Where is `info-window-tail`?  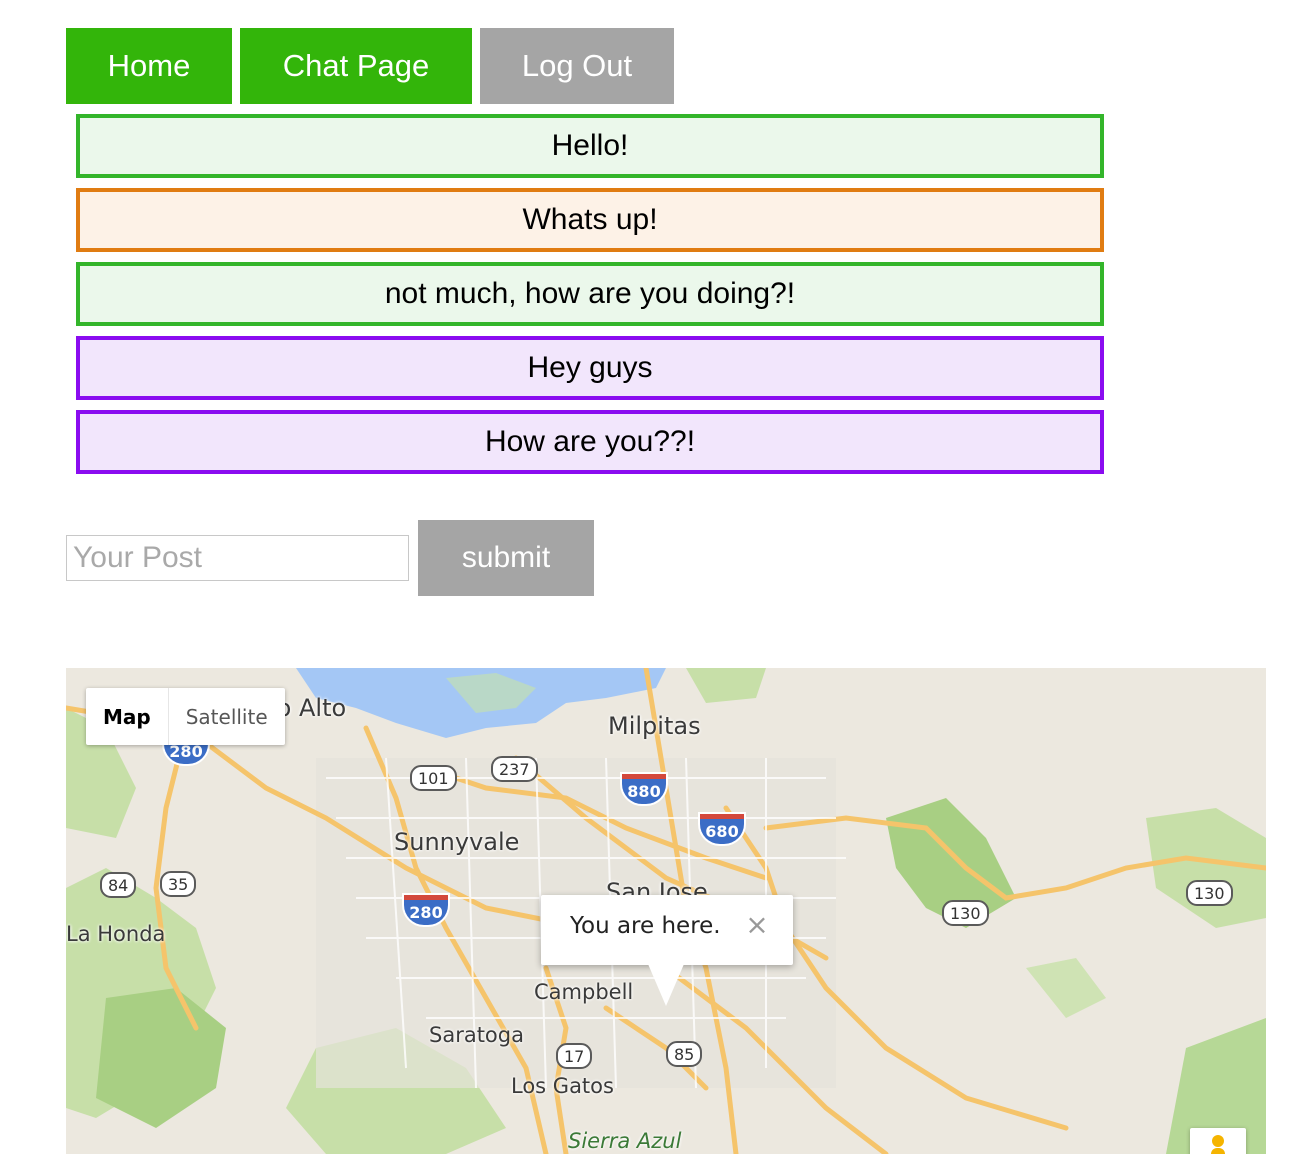
info-window-tail is located at coordinates (666, 985).